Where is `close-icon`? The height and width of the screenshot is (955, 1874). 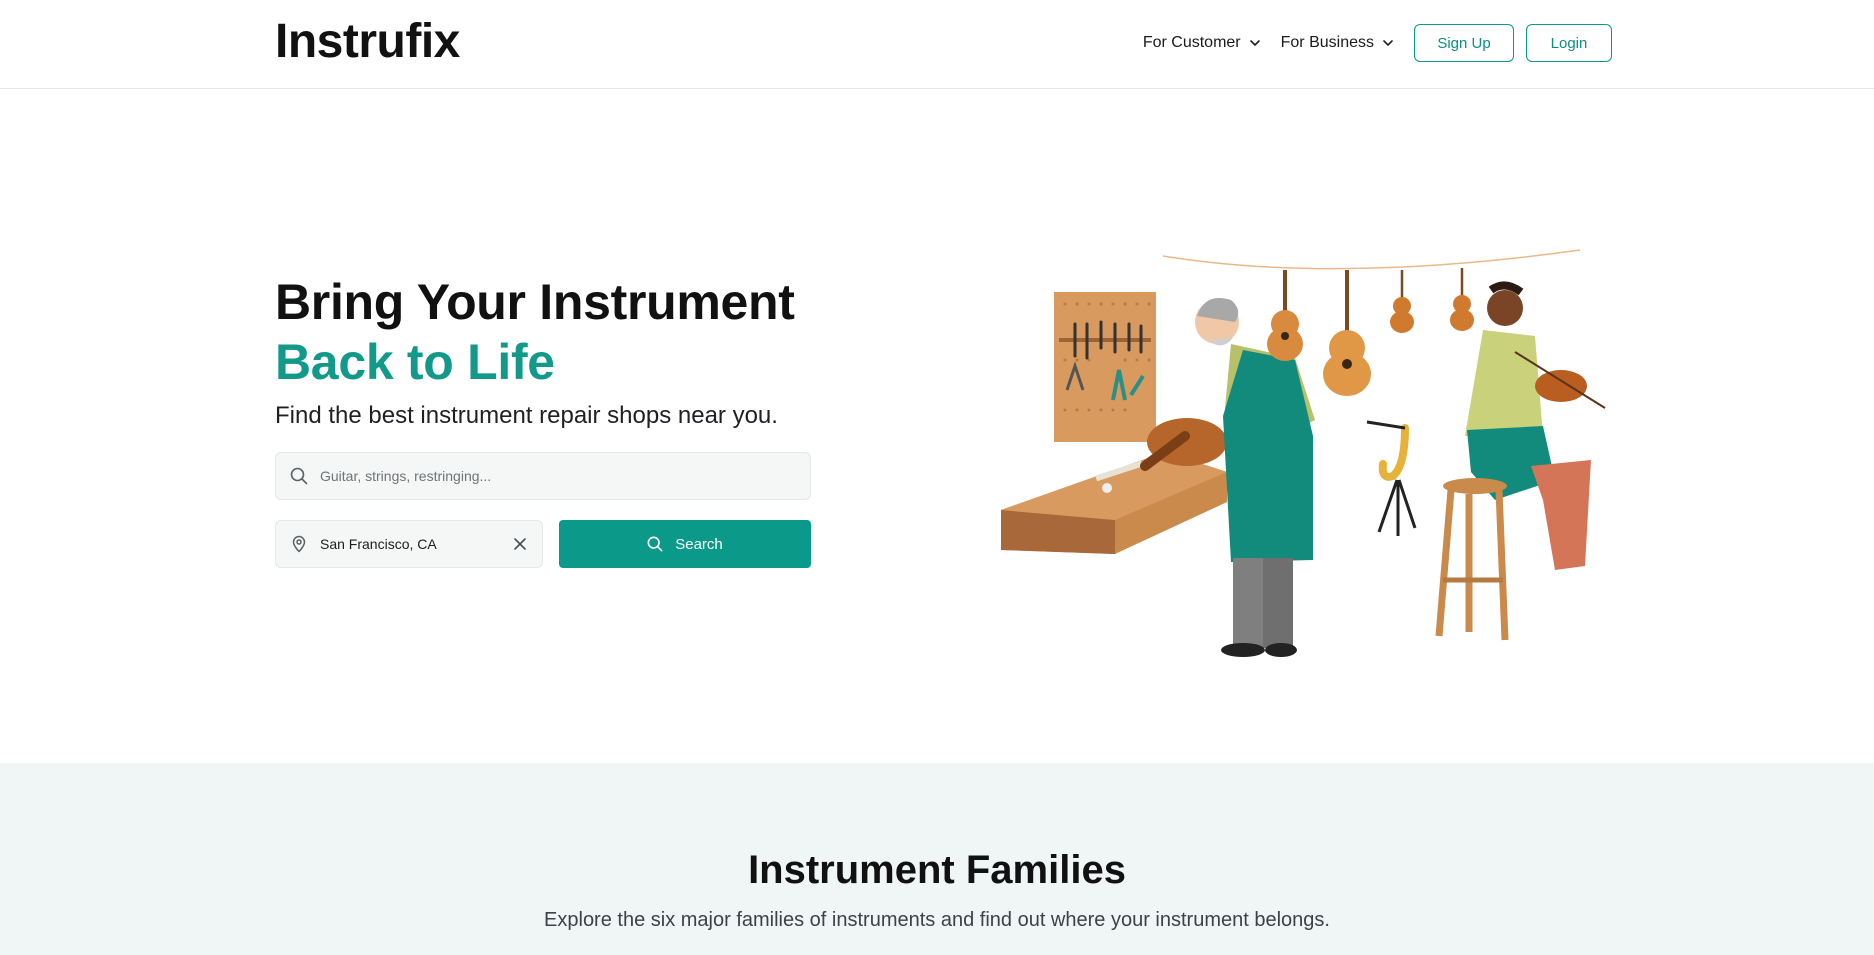 close-icon is located at coordinates (520, 544).